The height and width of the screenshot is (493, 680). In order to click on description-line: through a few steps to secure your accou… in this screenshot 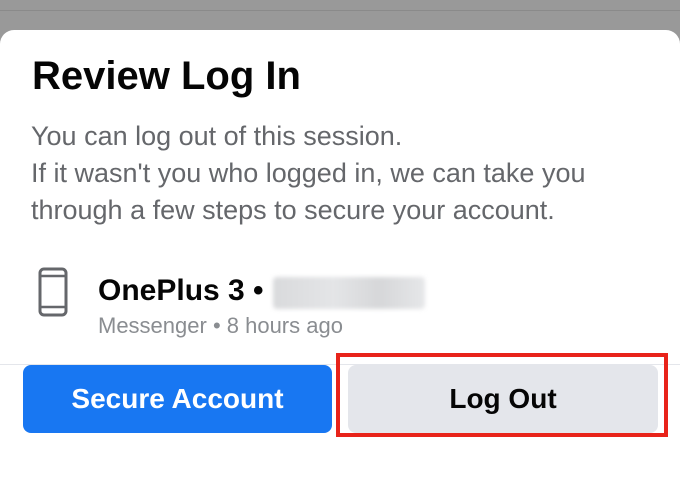, I will do `click(293, 210)`.